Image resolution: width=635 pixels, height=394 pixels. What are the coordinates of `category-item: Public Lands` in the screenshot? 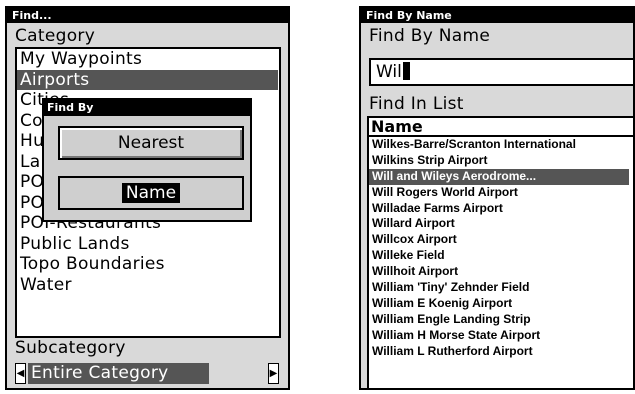 It's located at (148, 244).